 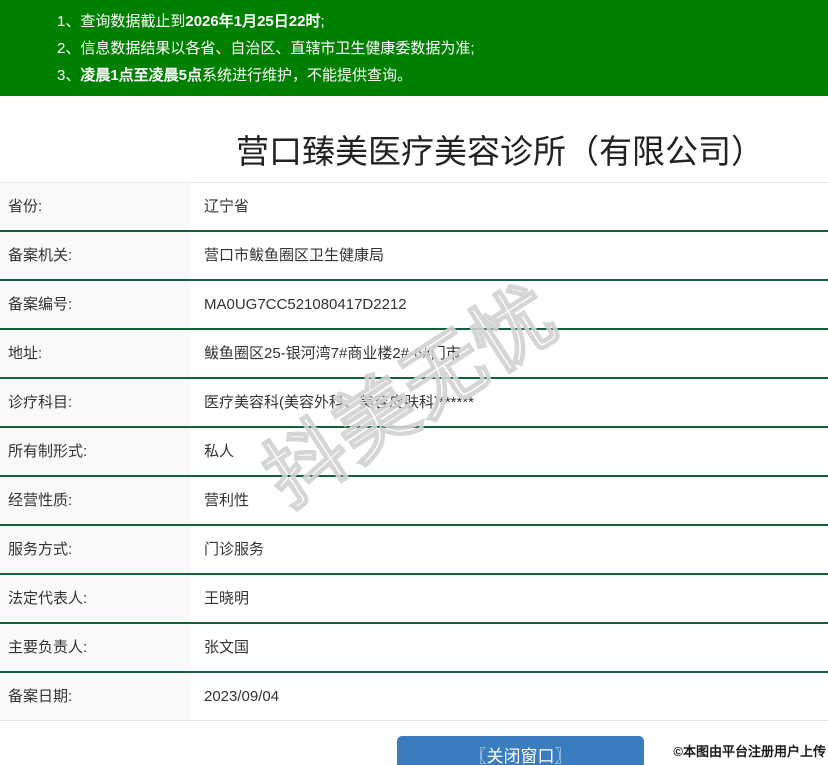 I want to click on row-label: 备案机关:, so click(x=95, y=255).